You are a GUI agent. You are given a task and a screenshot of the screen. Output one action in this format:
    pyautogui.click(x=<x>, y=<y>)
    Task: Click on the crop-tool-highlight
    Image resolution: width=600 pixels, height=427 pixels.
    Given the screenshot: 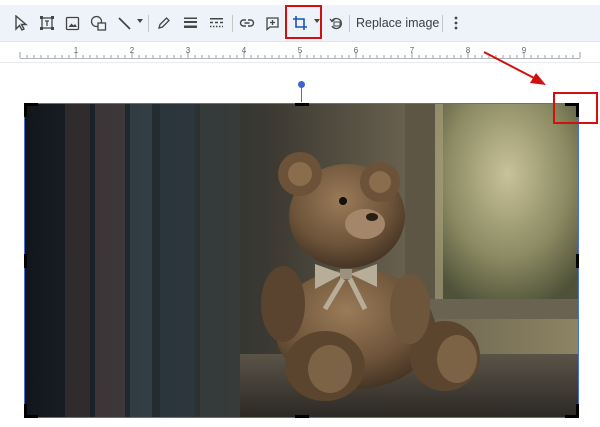 What is the action you would take?
    pyautogui.click(x=303, y=22)
    